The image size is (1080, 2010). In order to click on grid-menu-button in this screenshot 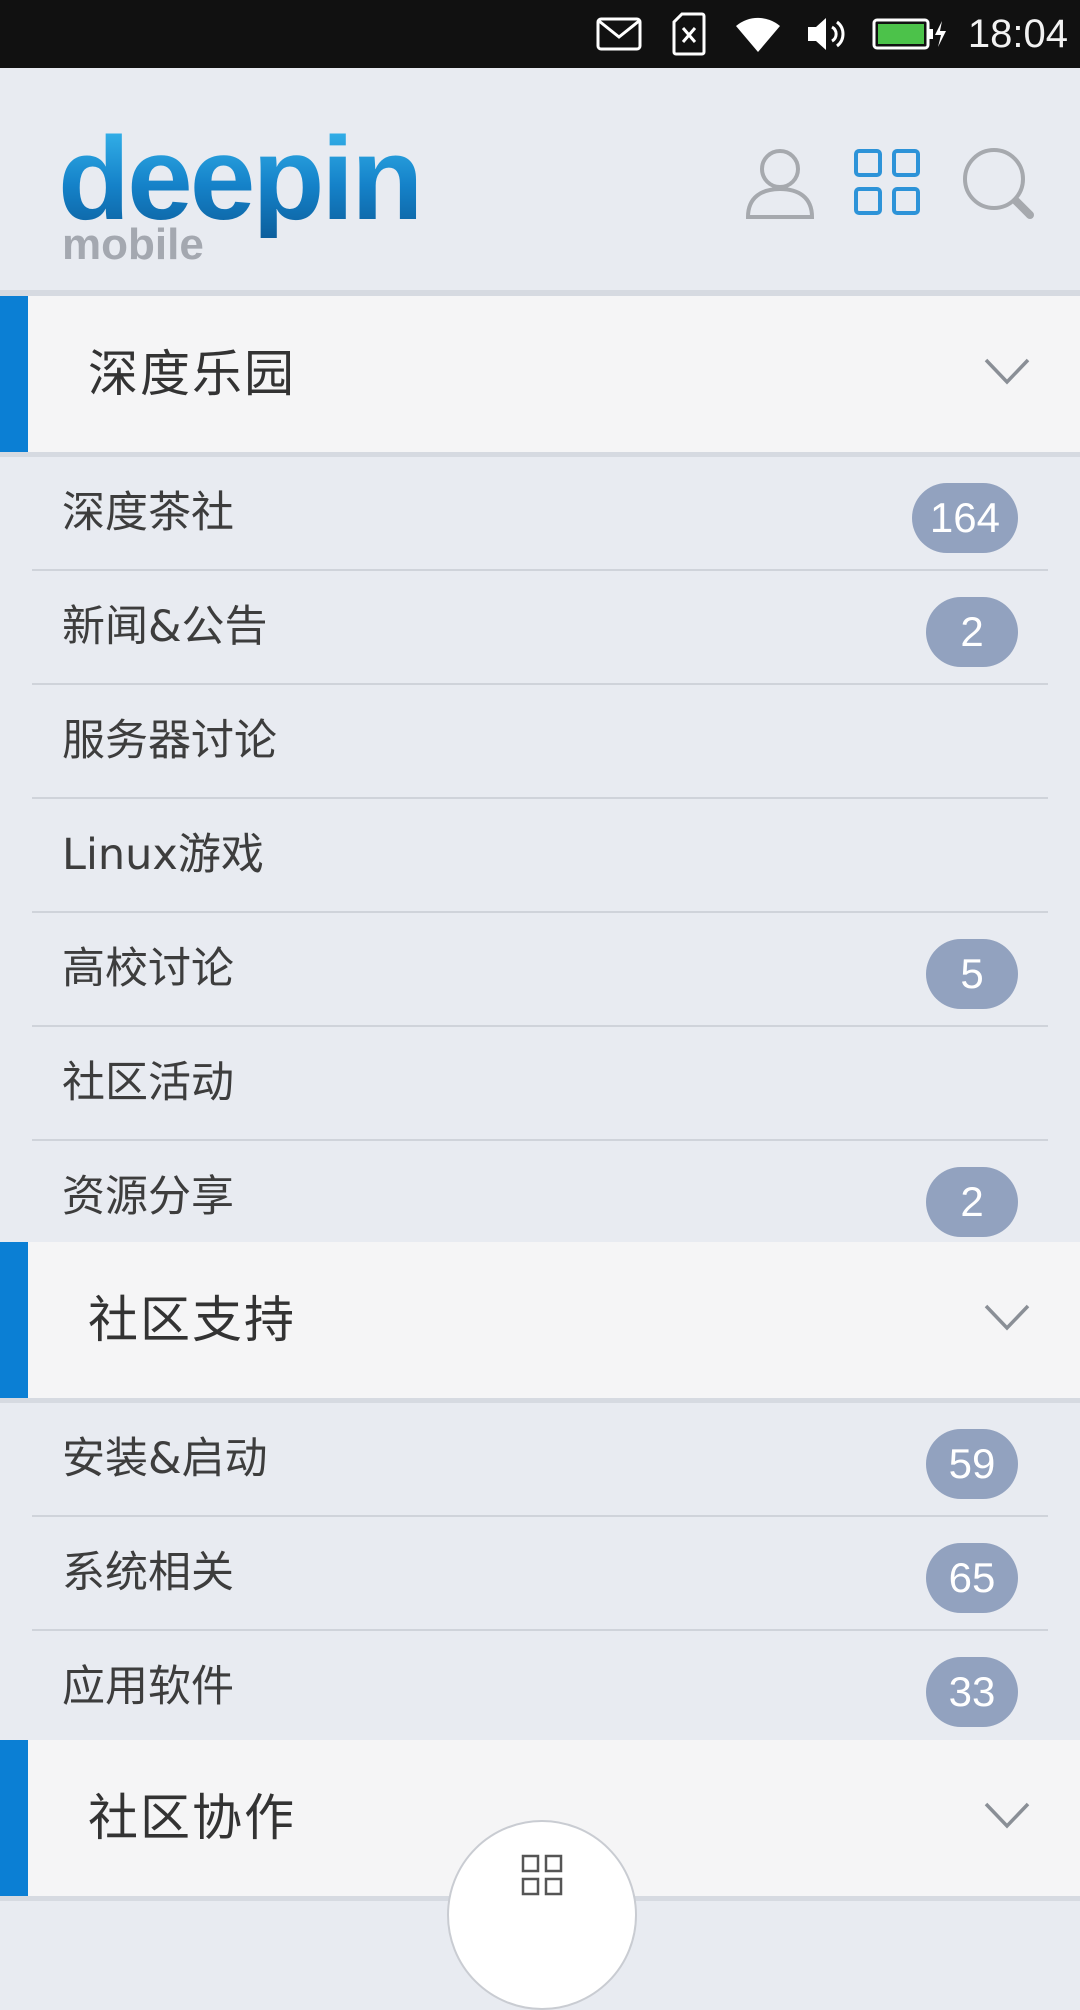, I will do `click(888, 183)`.